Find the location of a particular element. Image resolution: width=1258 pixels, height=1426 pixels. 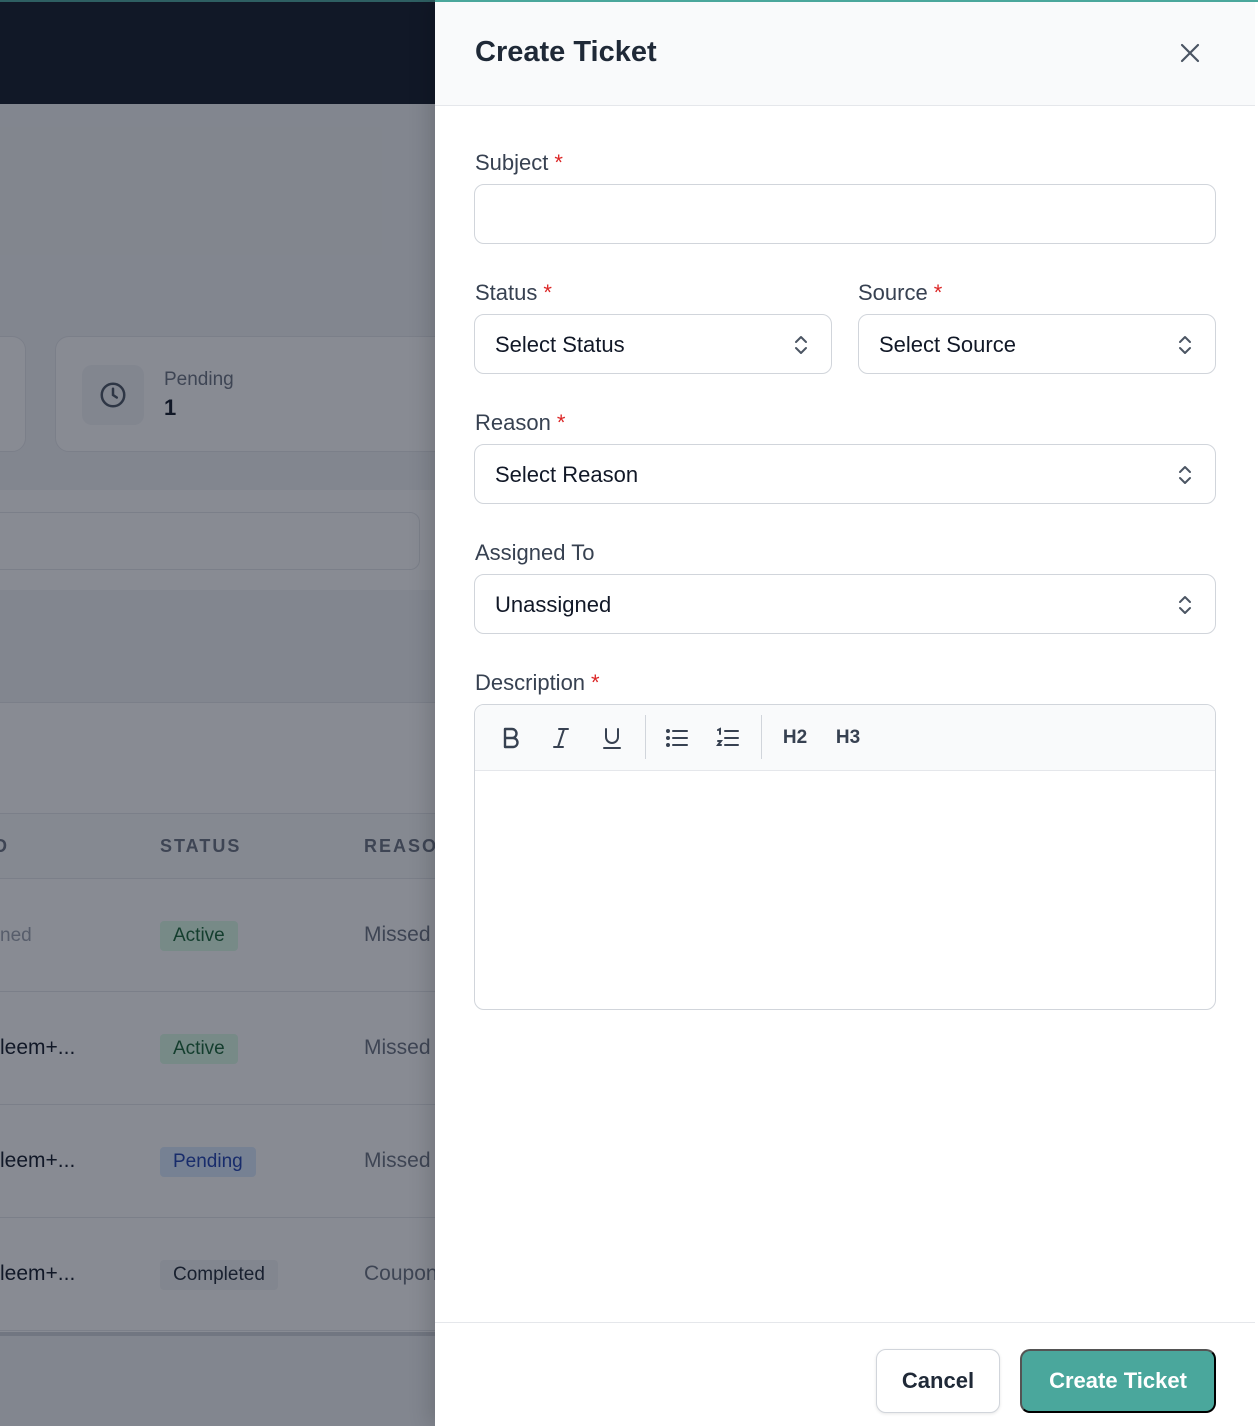

underline-button is located at coordinates (612, 738).